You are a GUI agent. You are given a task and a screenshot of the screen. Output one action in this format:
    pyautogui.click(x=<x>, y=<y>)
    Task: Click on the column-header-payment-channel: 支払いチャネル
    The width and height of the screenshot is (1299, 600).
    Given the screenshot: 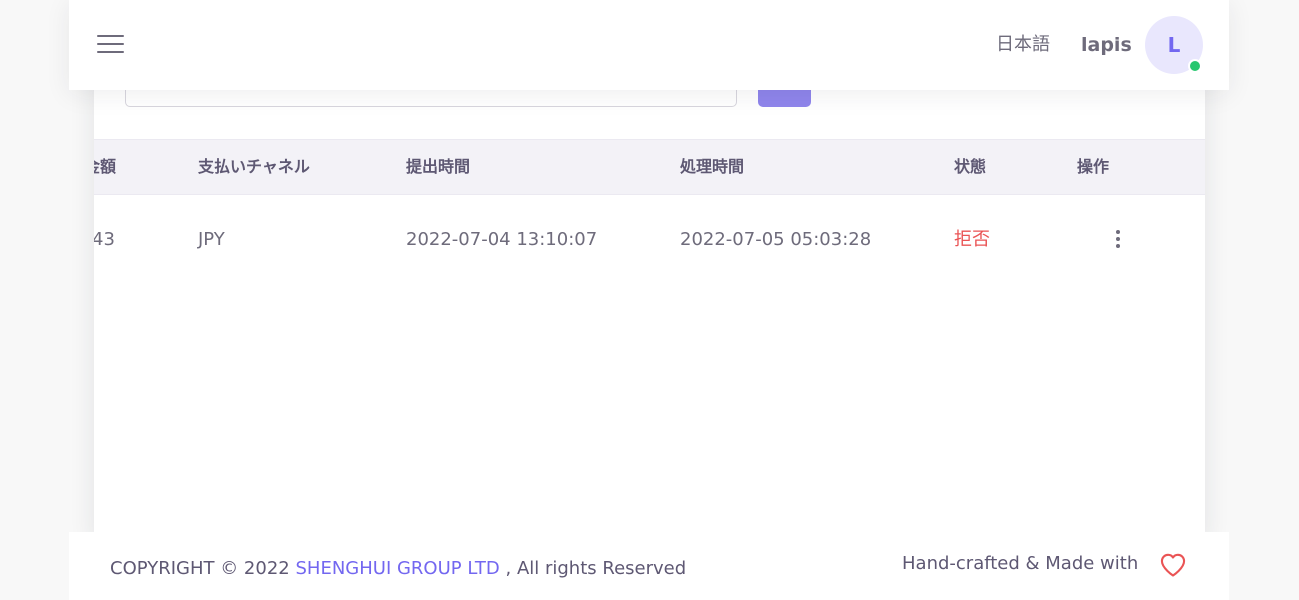 What is the action you would take?
    pyautogui.click(x=254, y=166)
    